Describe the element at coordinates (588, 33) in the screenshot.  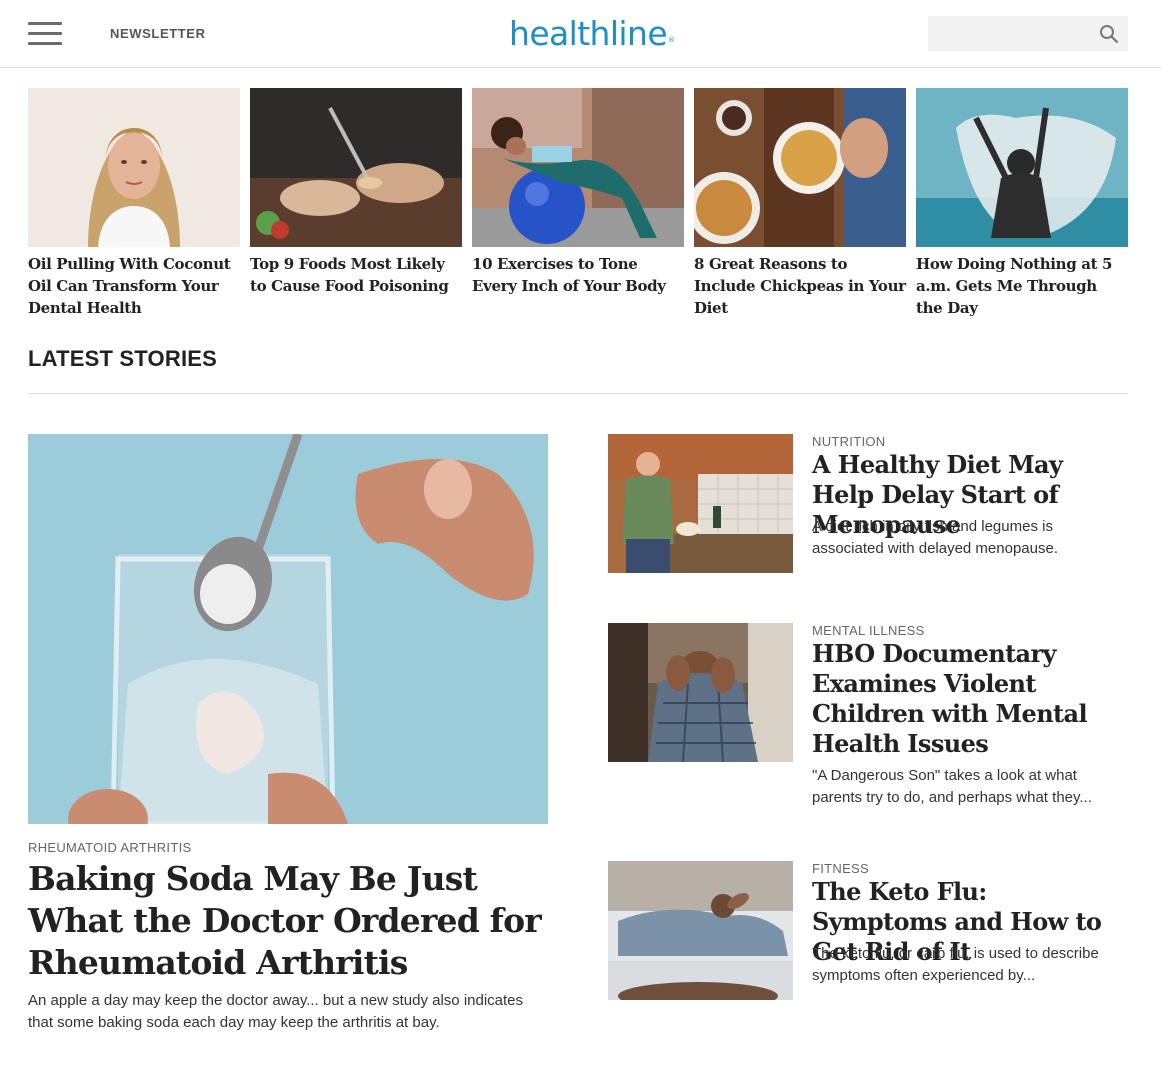
I see `logo-text: healthline` at that location.